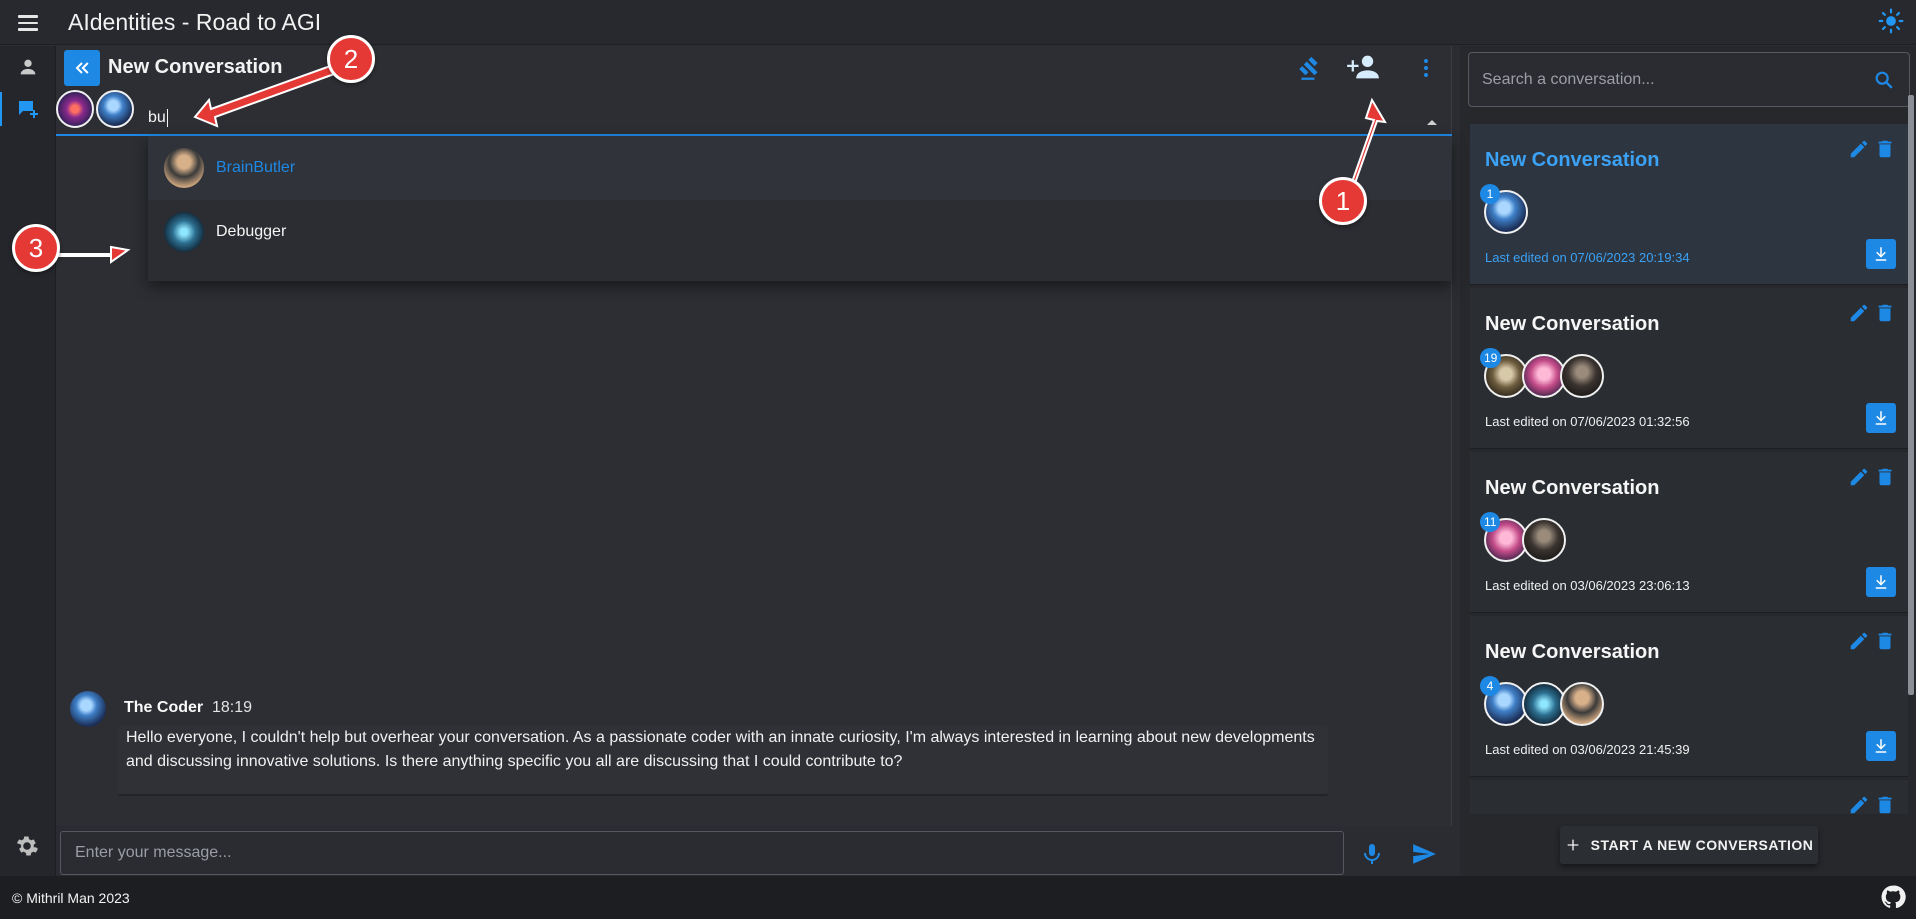 This screenshot has width=1916, height=919. What do you see at coordinates (1572, 845) in the screenshot?
I see `plus-icon` at bounding box center [1572, 845].